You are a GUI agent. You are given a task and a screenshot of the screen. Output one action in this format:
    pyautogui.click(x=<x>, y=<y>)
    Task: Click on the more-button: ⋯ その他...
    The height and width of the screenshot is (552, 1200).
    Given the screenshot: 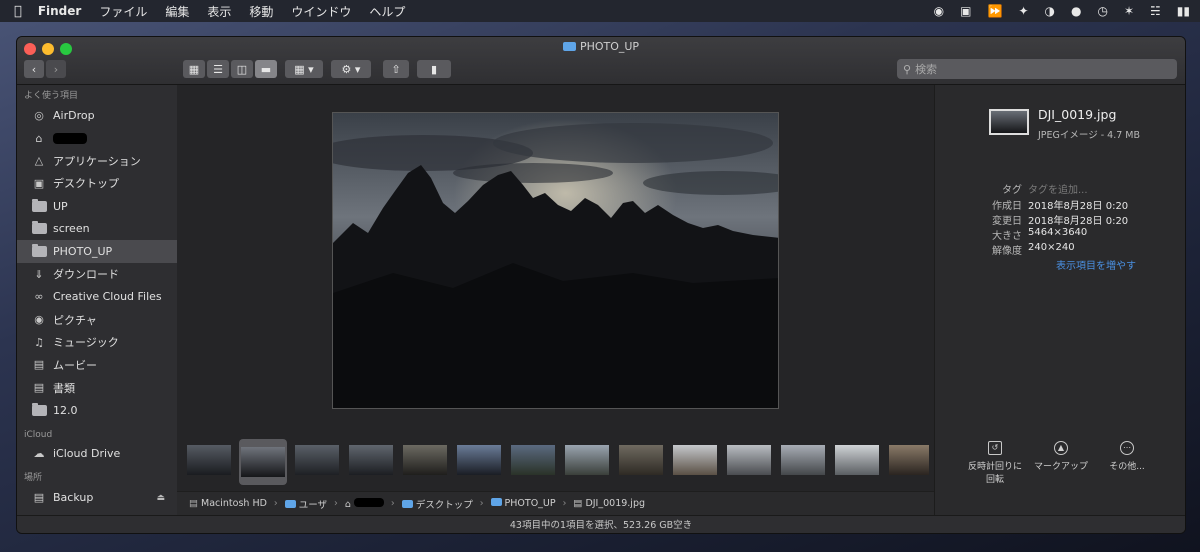 What is the action you would take?
    pyautogui.click(x=1127, y=456)
    